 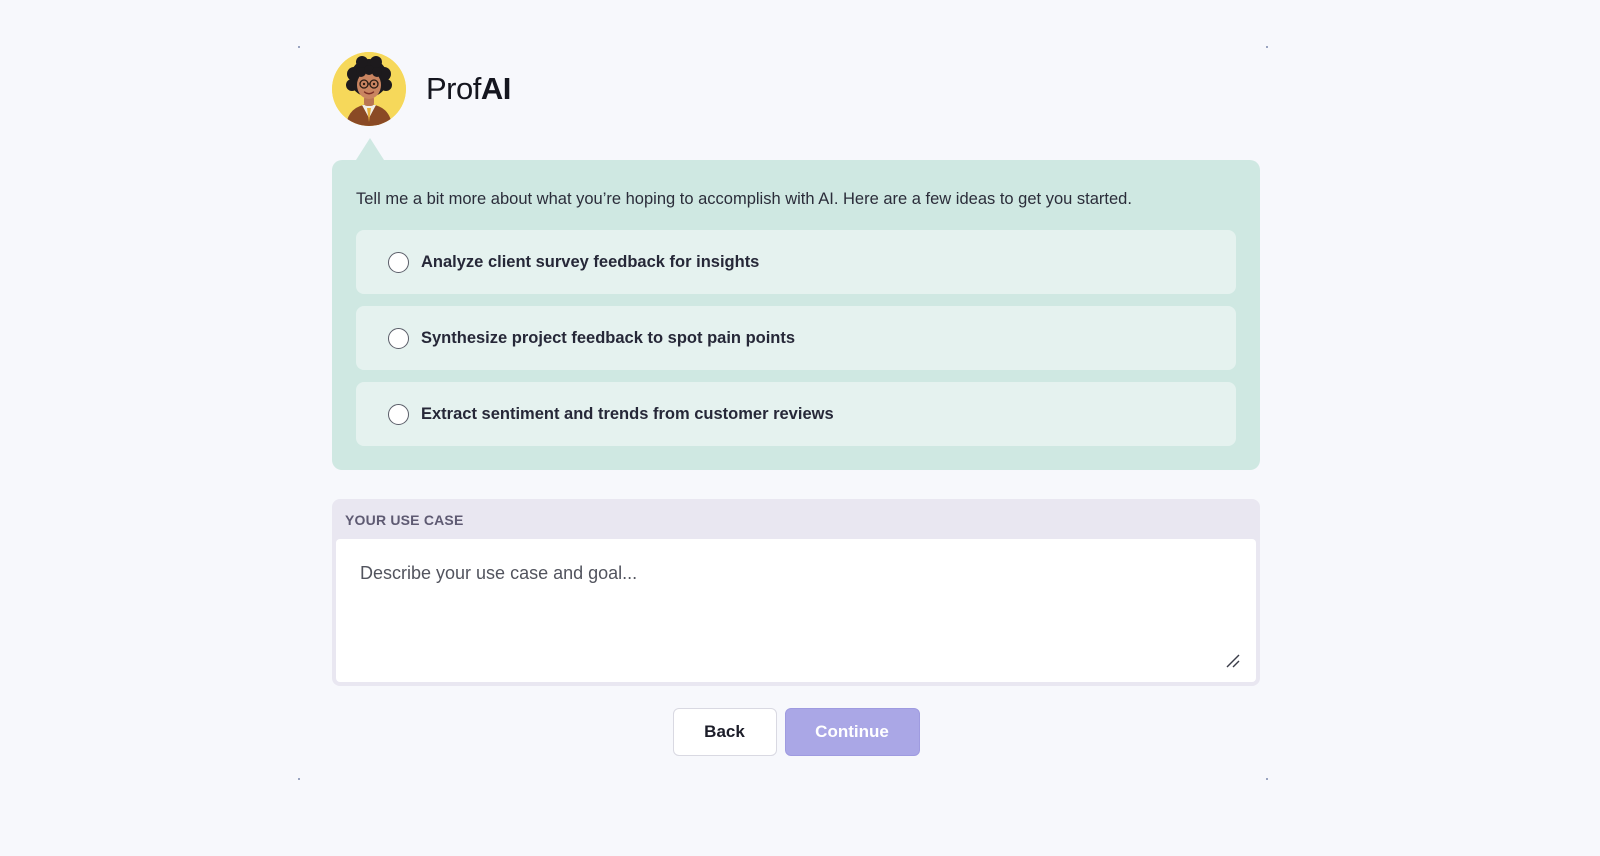 I want to click on continue-button: Continue, so click(x=852, y=732).